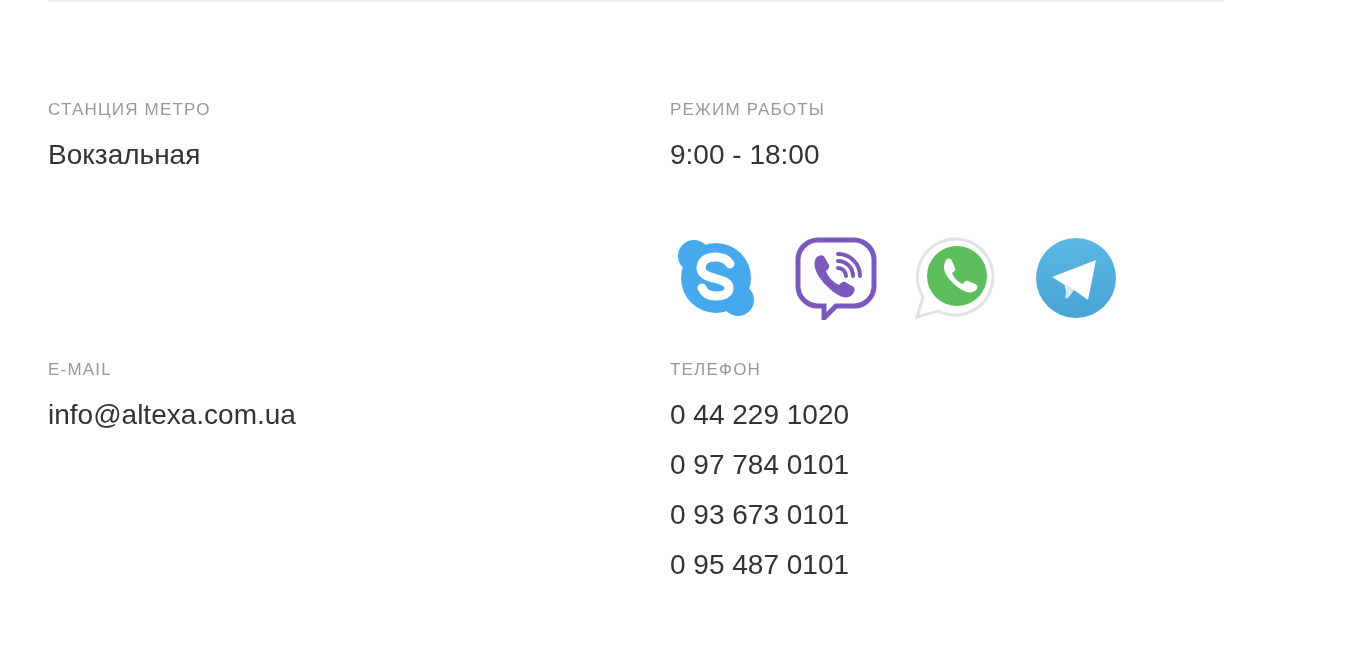 This screenshot has height=648, width=1352. What do you see at coordinates (760, 515) in the screenshot?
I see `phone-number: 0 93 673 0101` at bounding box center [760, 515].